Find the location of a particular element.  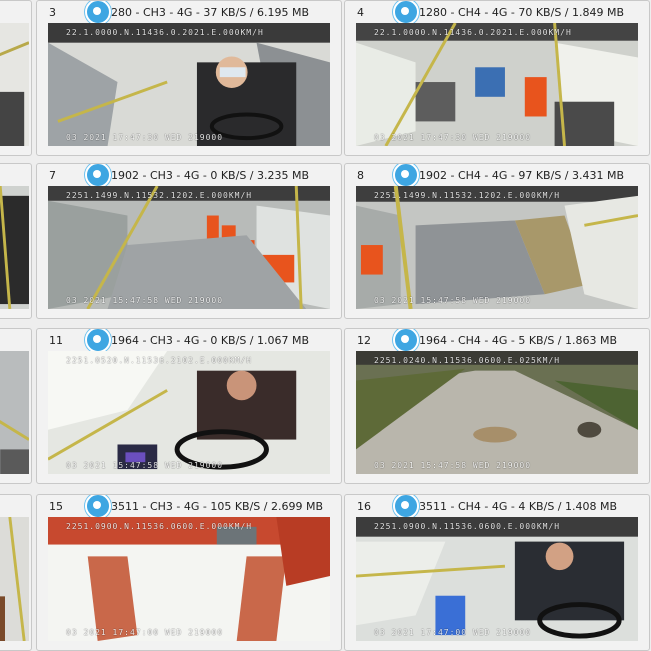

road-scene is located at coordinates (497, 412).